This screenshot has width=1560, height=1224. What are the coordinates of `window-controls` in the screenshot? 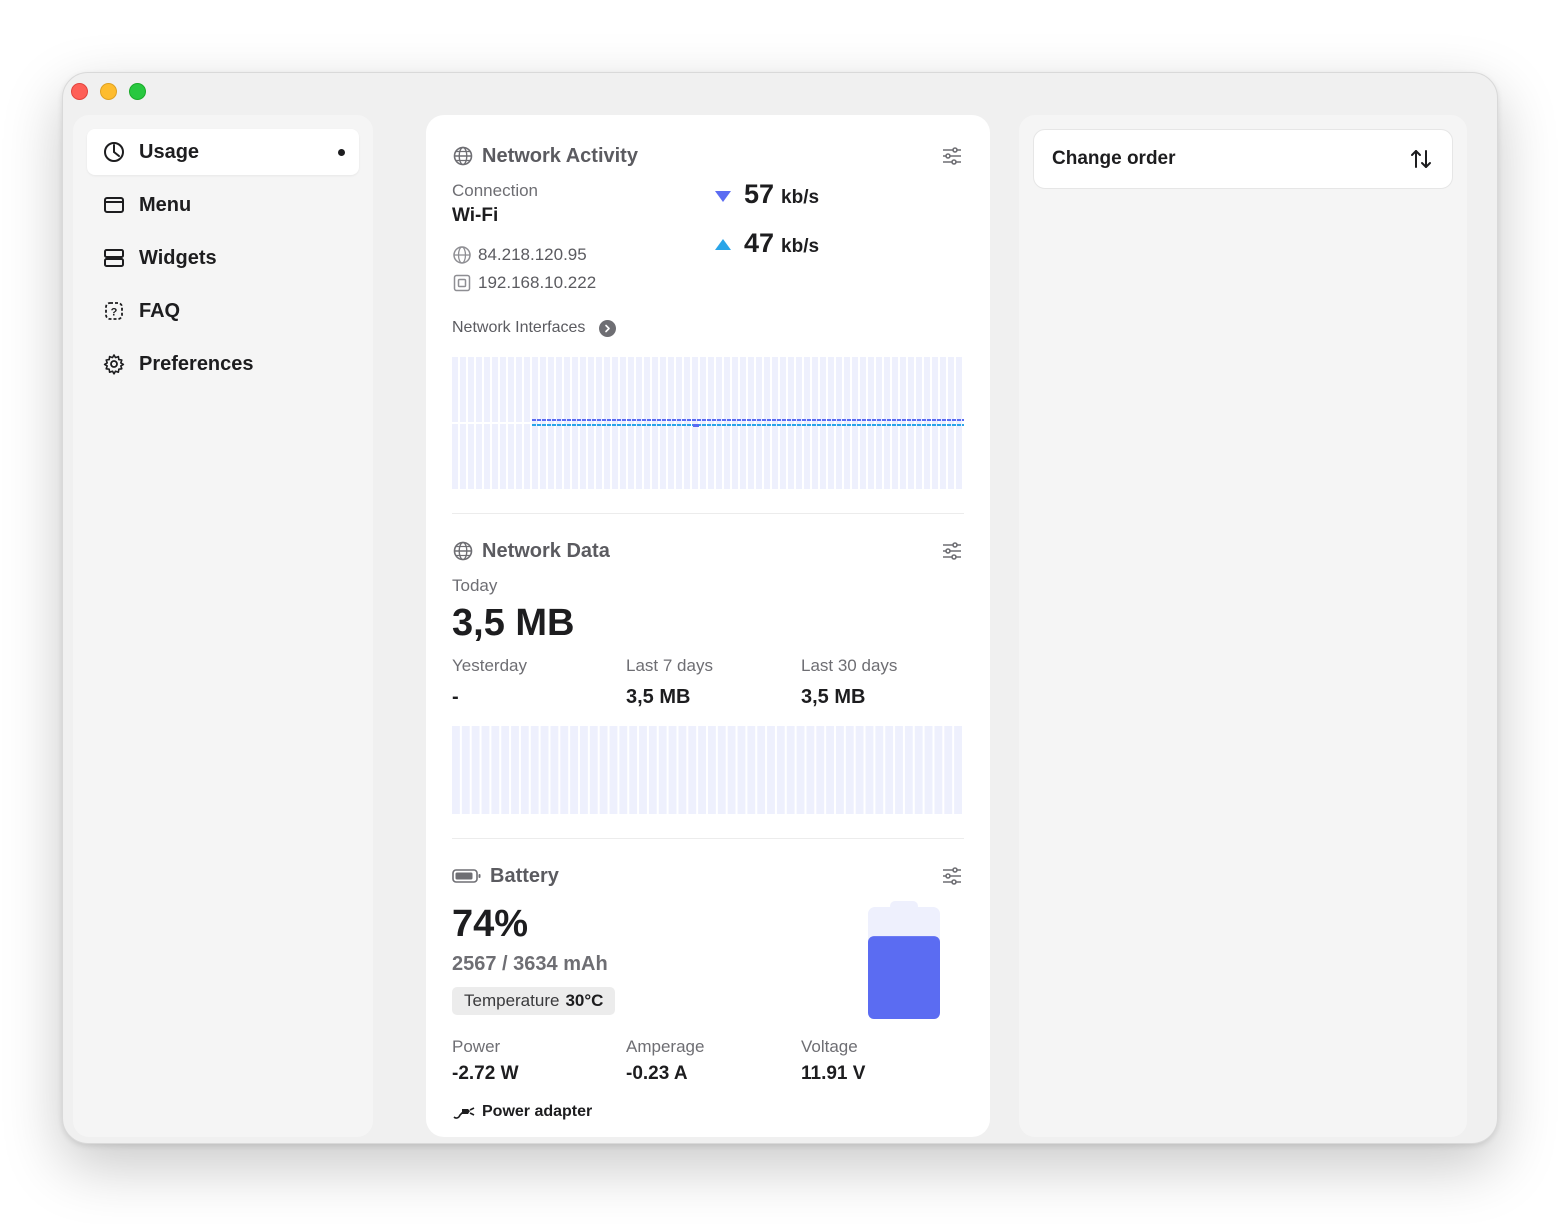 It's located at (108, 91).